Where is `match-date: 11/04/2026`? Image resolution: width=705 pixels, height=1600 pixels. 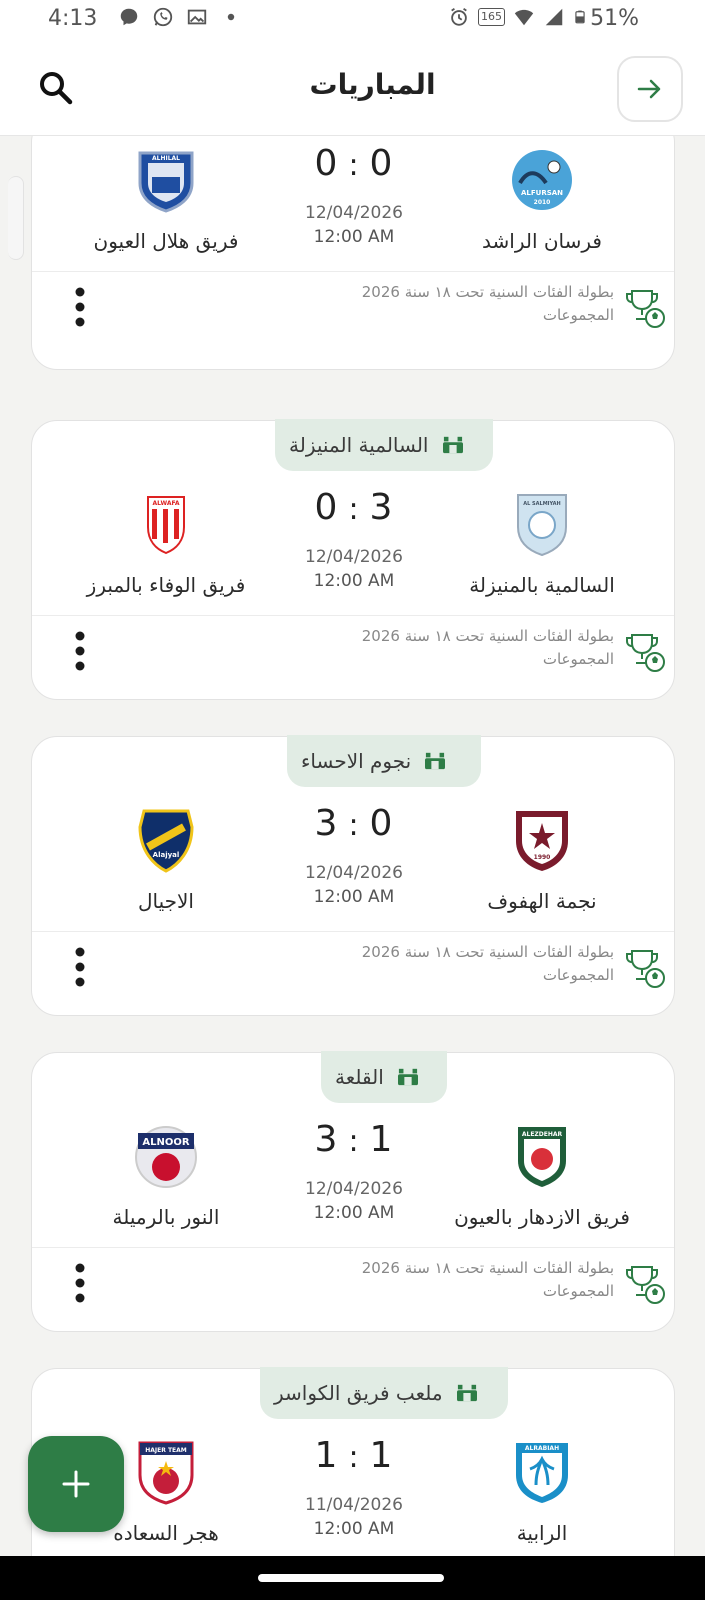 match-date: 11/04/2026 is located at coordinates (354, 1505).